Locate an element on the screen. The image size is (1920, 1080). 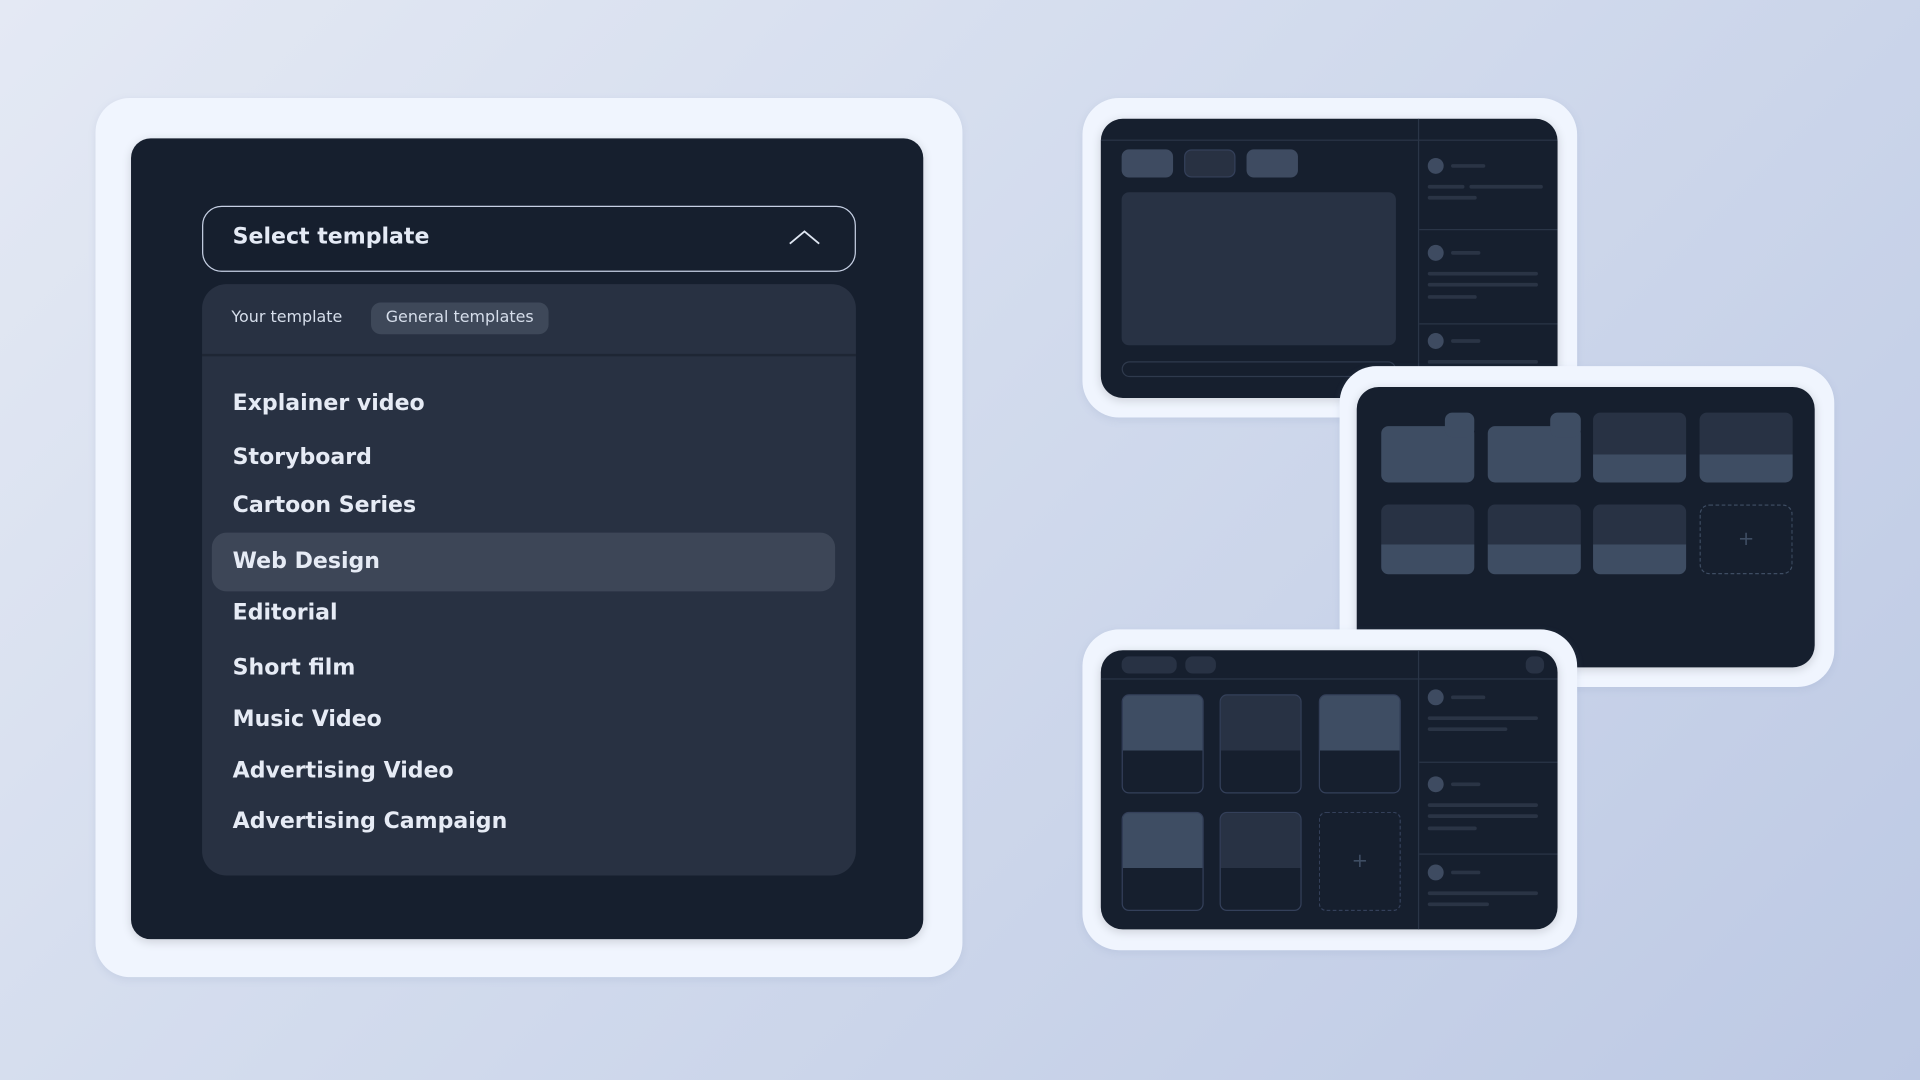
menu-item-music-video: Music Video is located at coordinates (523, 720).